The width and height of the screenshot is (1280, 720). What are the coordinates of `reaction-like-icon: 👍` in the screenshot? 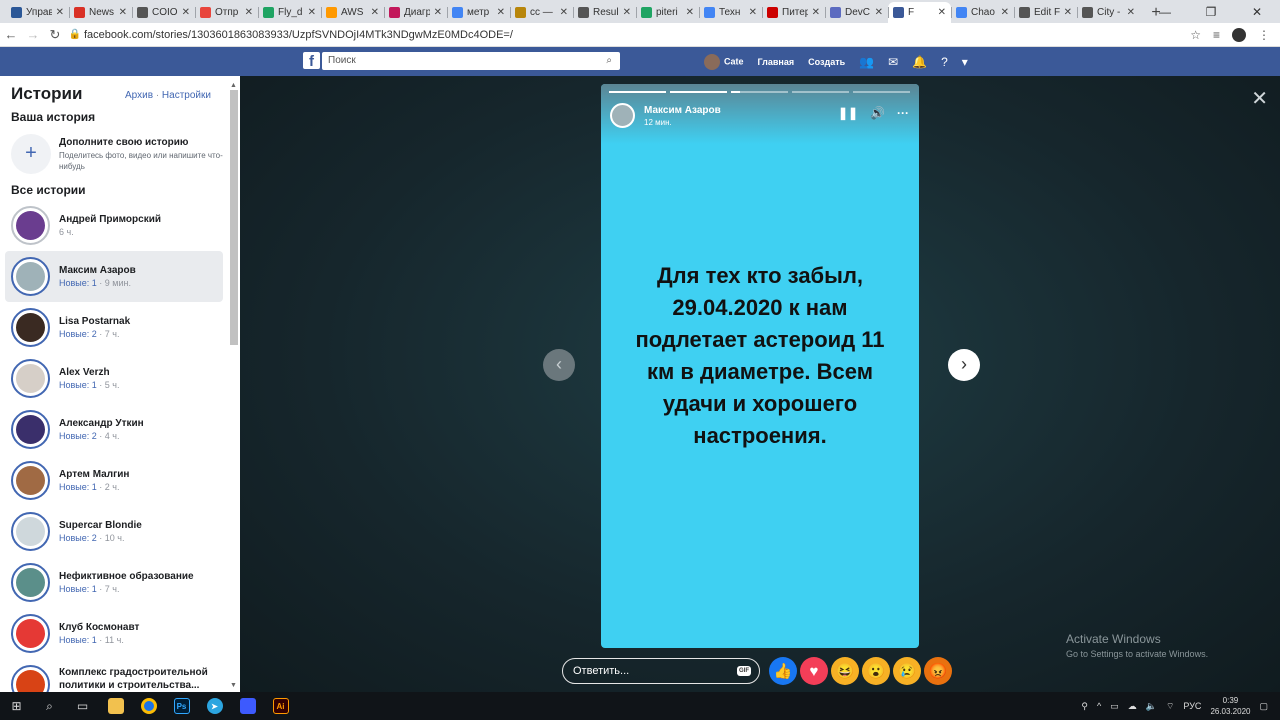 It's located at (783, 671).